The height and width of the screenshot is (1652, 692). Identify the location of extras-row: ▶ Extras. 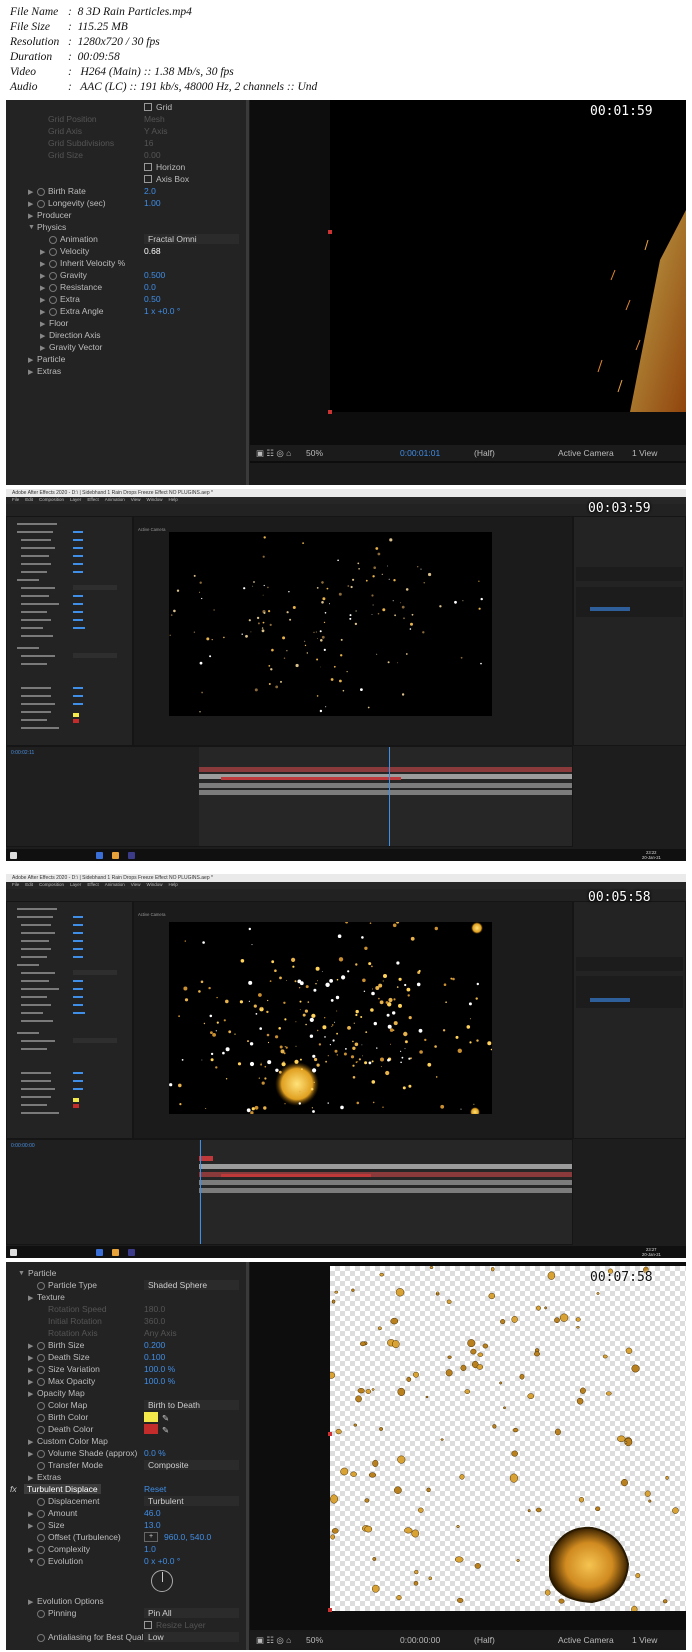
(126, 372).